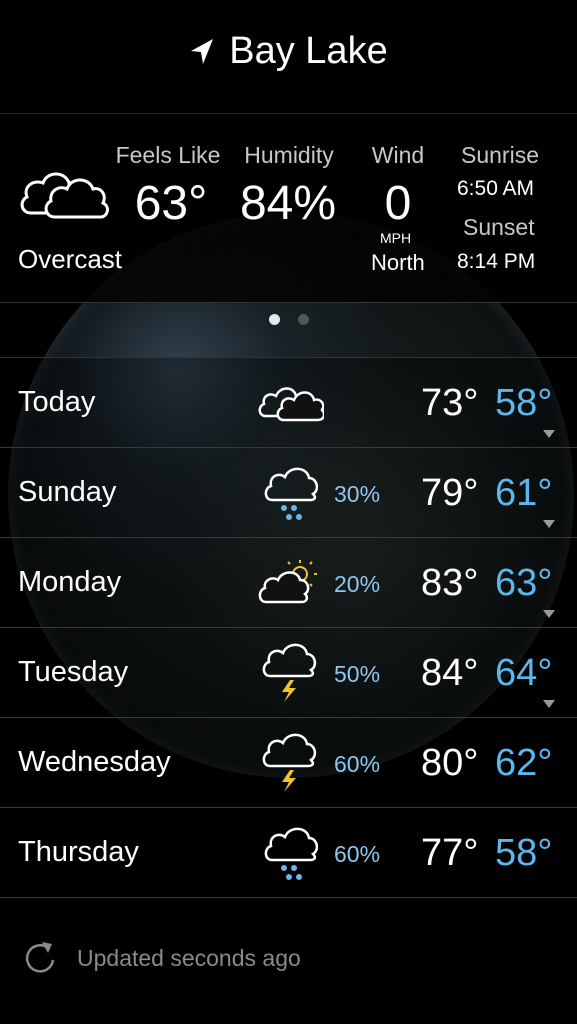 This screenshot has width=577, height=1024. Describe the element at coordinates (496, 261) in the screenshot. I see `sunset-time: 8:14 PM` at that location.